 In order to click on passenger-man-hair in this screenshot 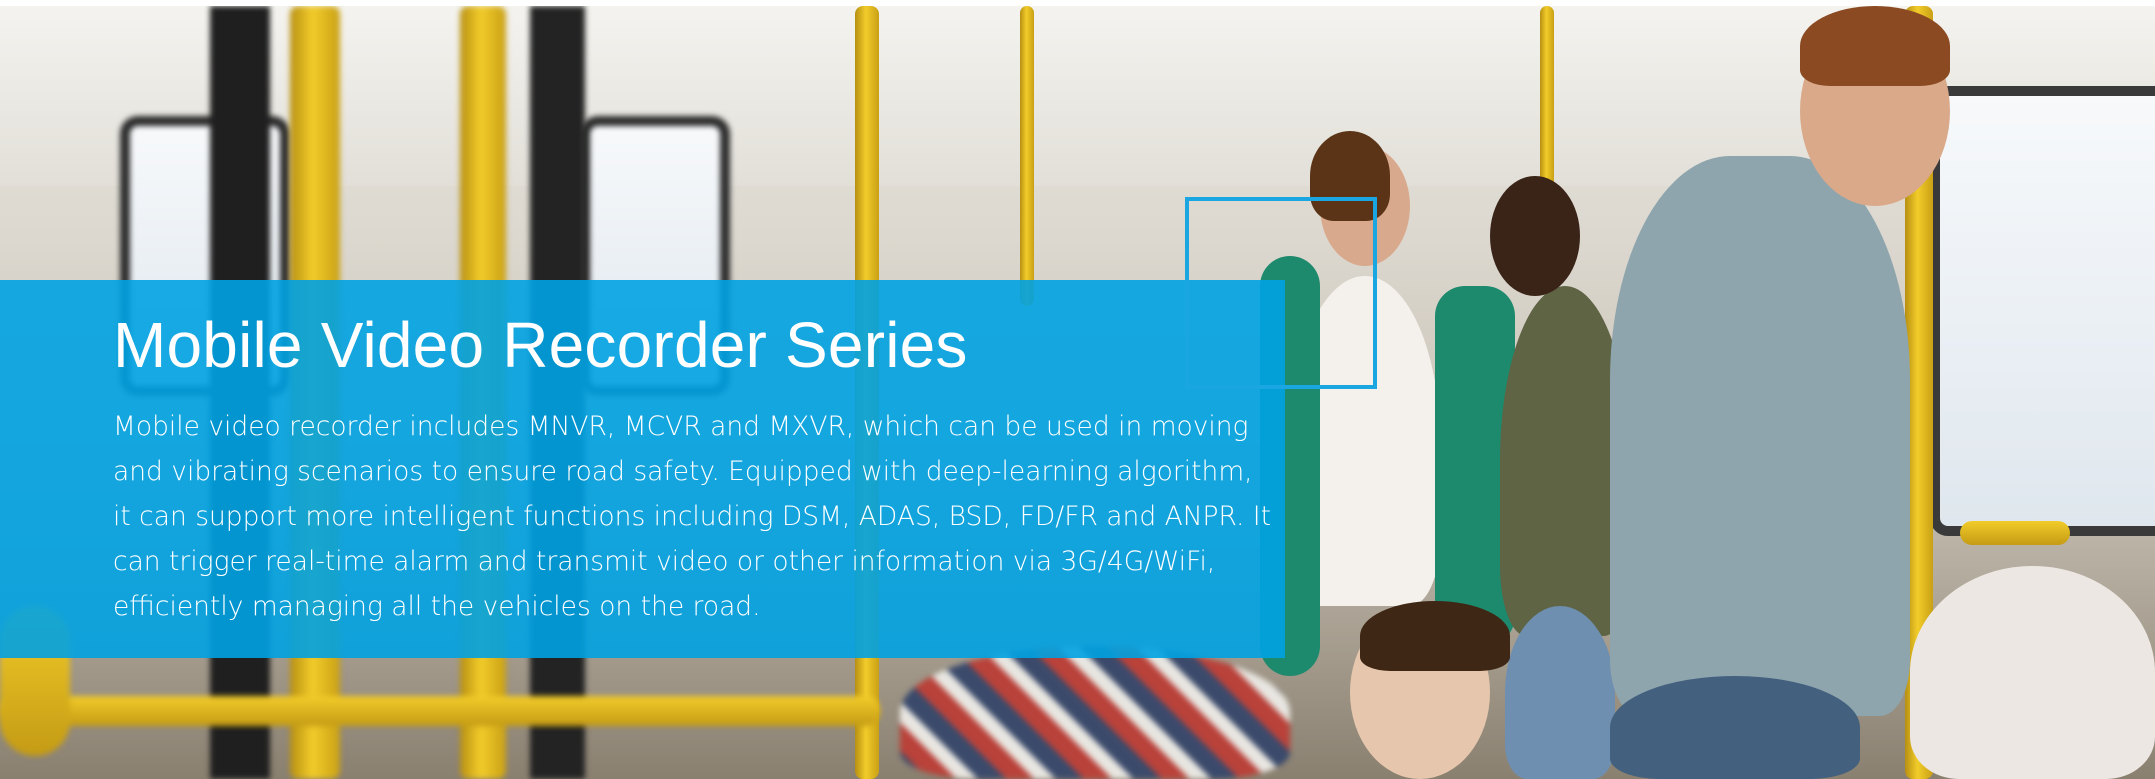, I will do `click(1875, 46)`.